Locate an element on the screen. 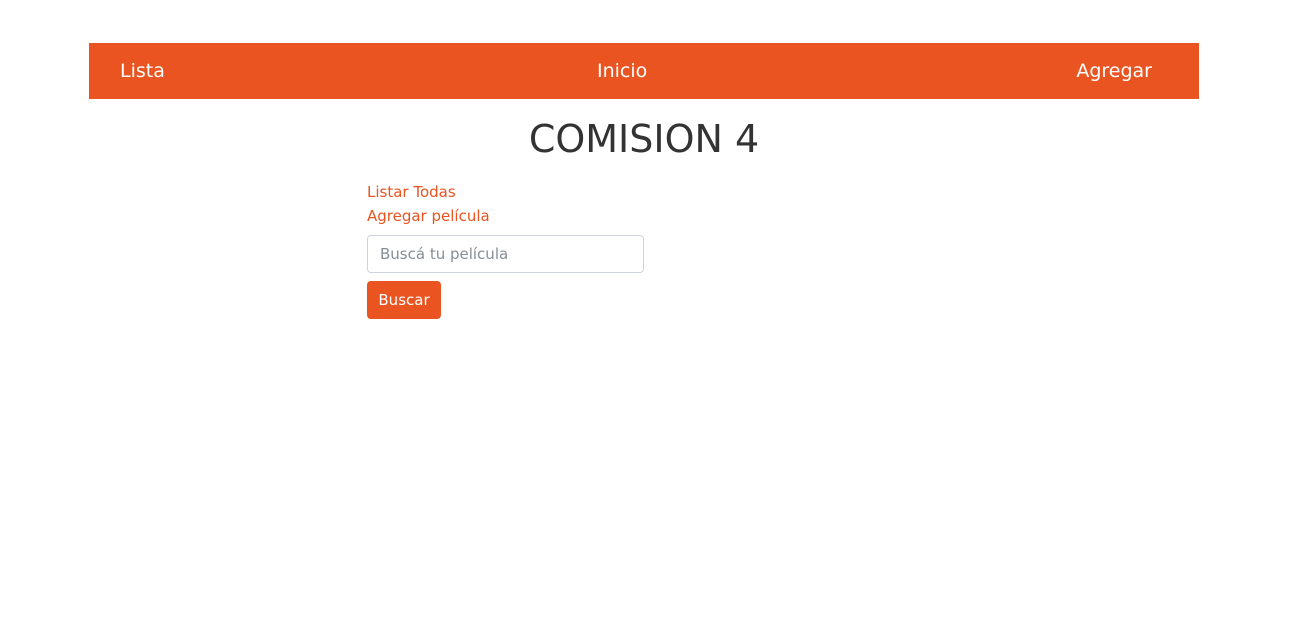 This screenshot has width=1296, height=630. main-content: Listar Todas Agregar película Buscar is located at coordinates (512, 249).